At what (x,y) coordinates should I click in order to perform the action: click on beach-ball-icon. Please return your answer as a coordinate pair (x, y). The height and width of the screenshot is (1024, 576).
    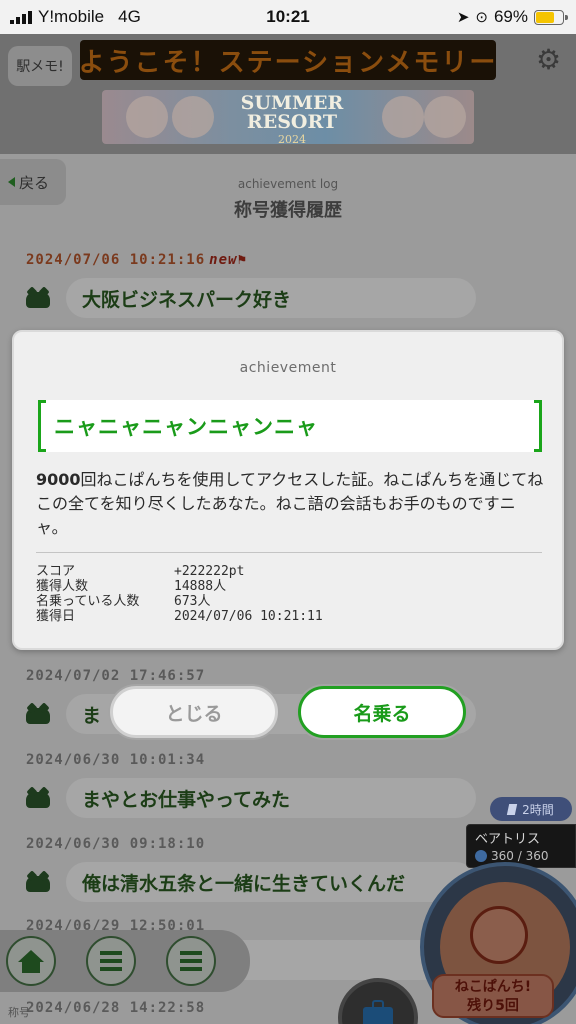
    Looking at the image, I should click on (499, 935).